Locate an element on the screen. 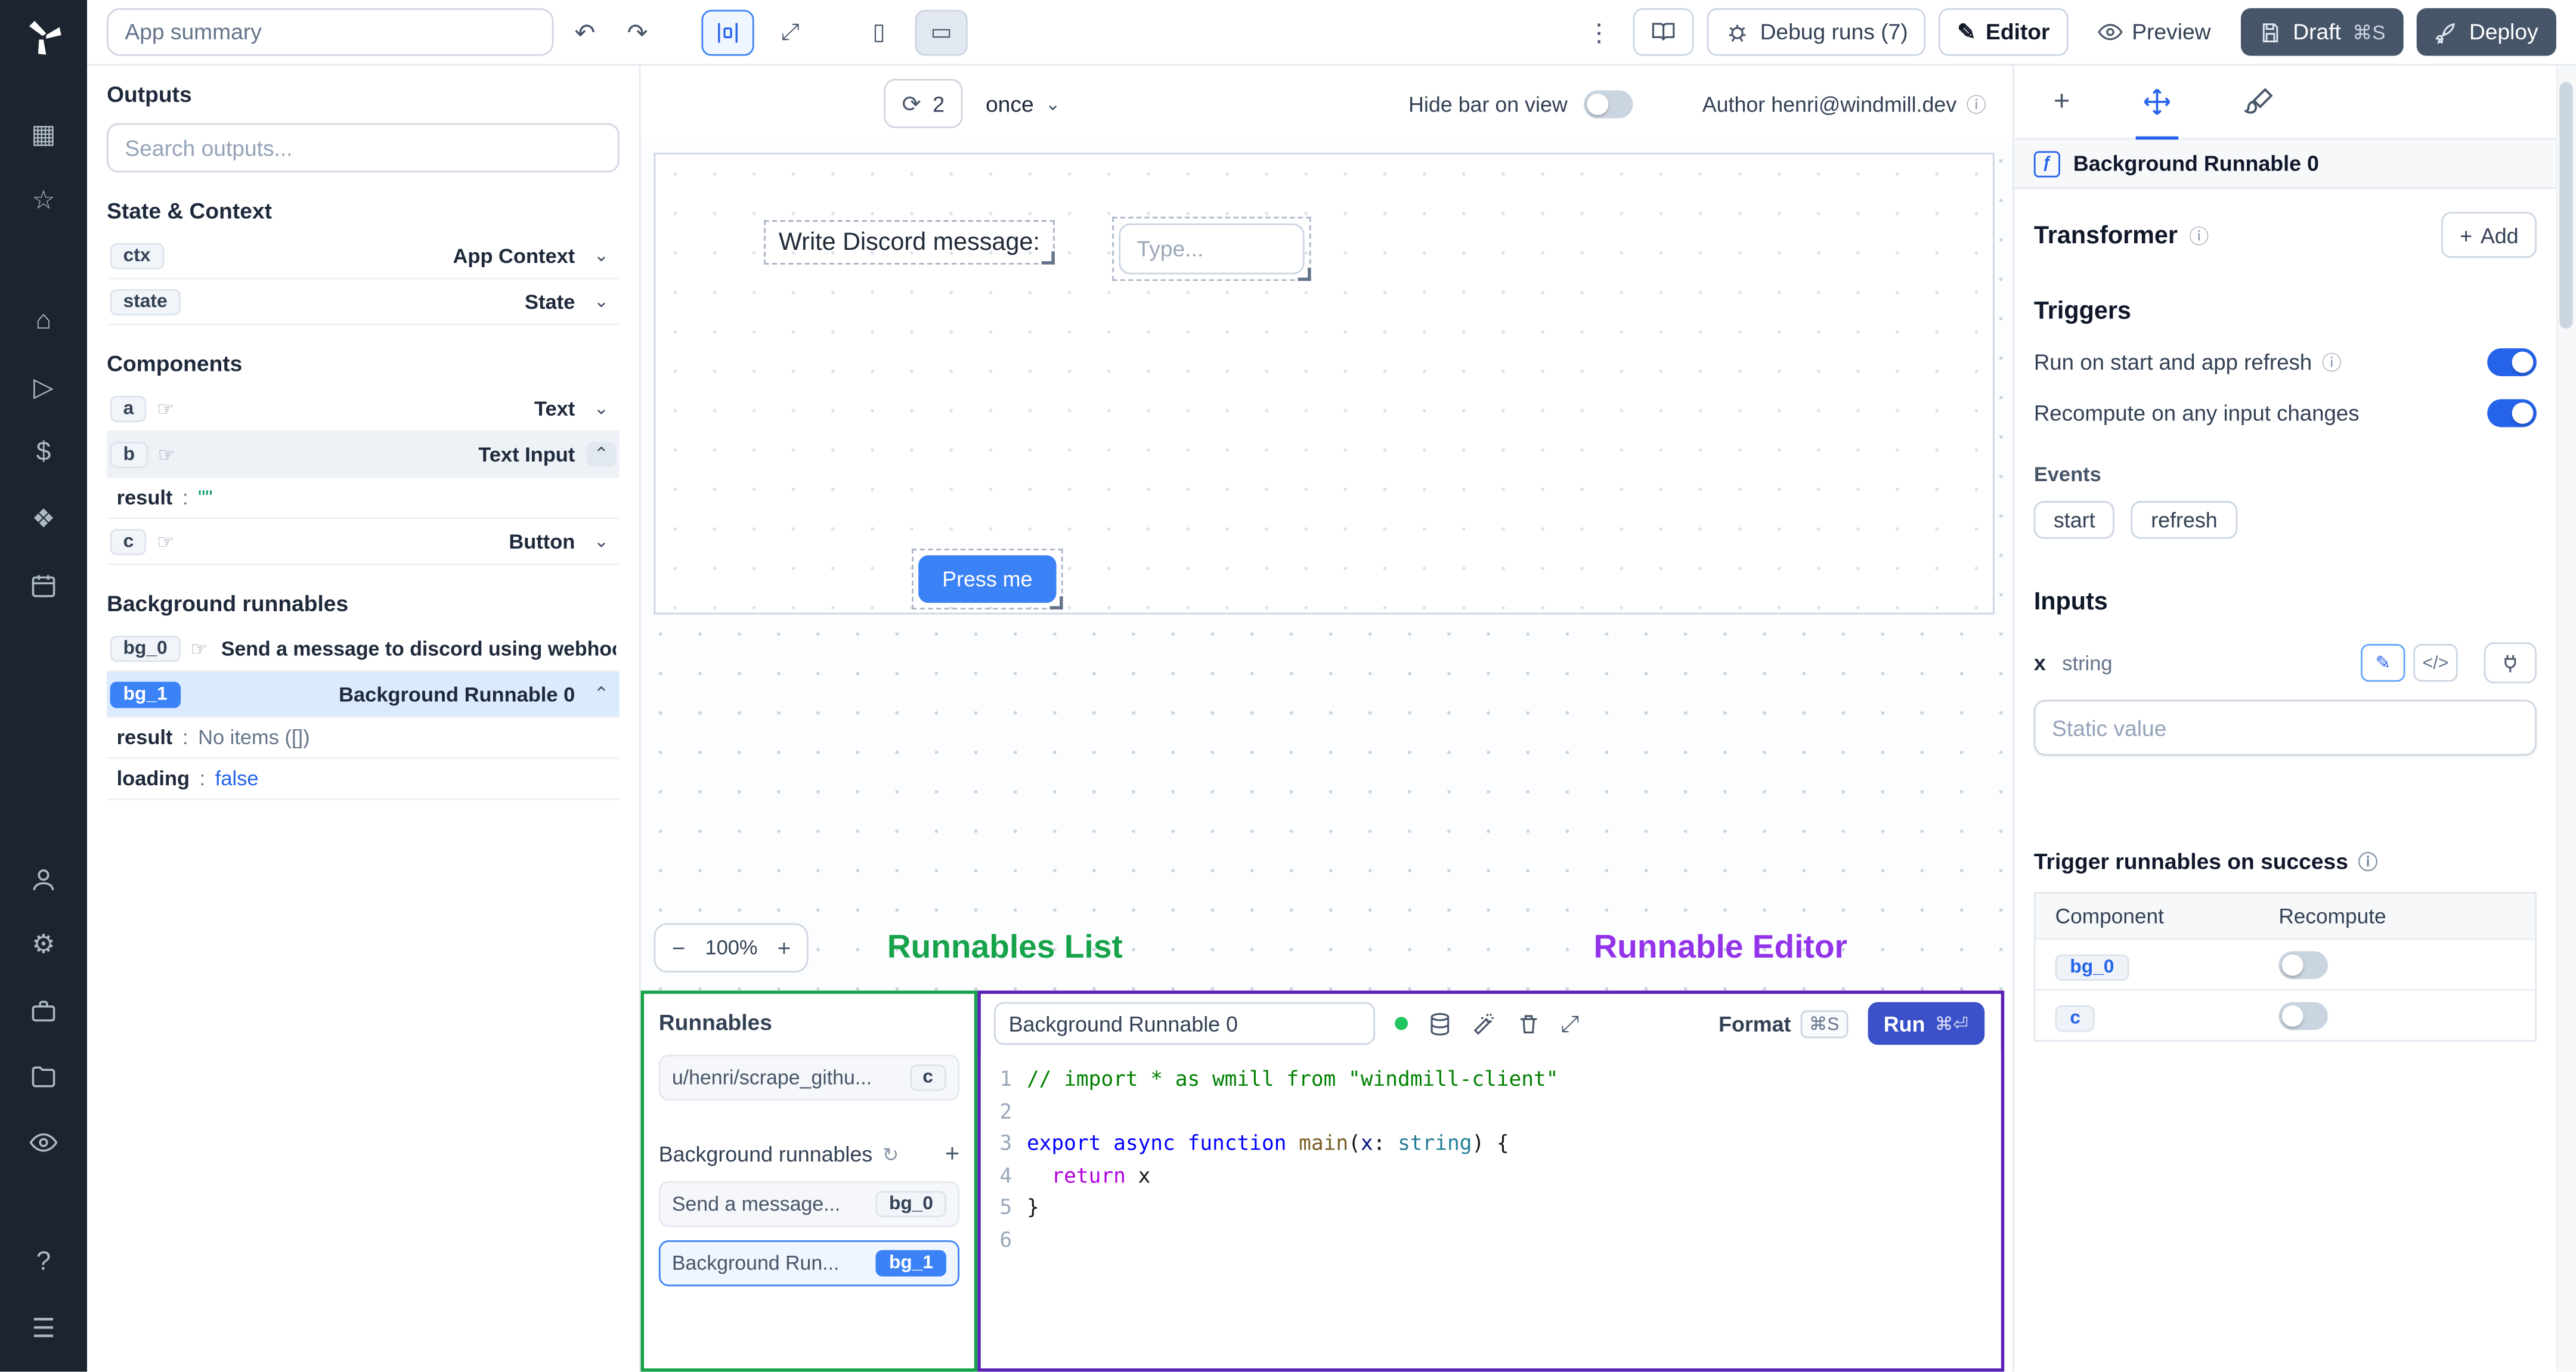 The height and width of the screenshot is (1372, 2576). add-background-runnable-icon: + is located at coordinates (952, 1154).